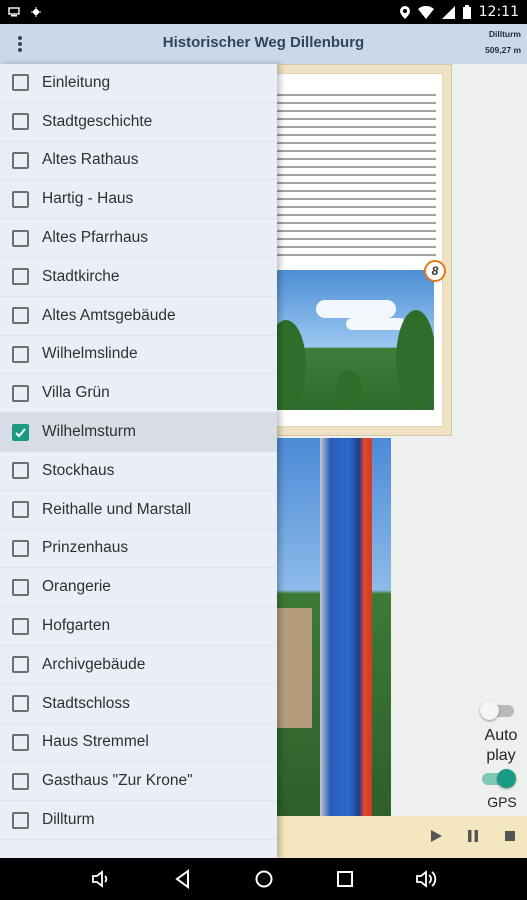 This screenshot has width=527, height=900. I want to click on status-bar: 12:11, so click(263, 12).